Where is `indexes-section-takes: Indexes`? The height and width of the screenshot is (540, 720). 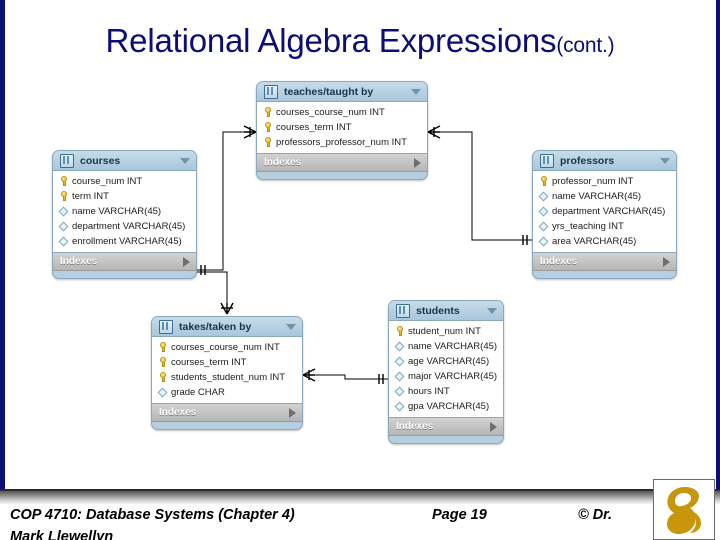
indexes-section-takes: Indexes is located at coordinates (227, 413).